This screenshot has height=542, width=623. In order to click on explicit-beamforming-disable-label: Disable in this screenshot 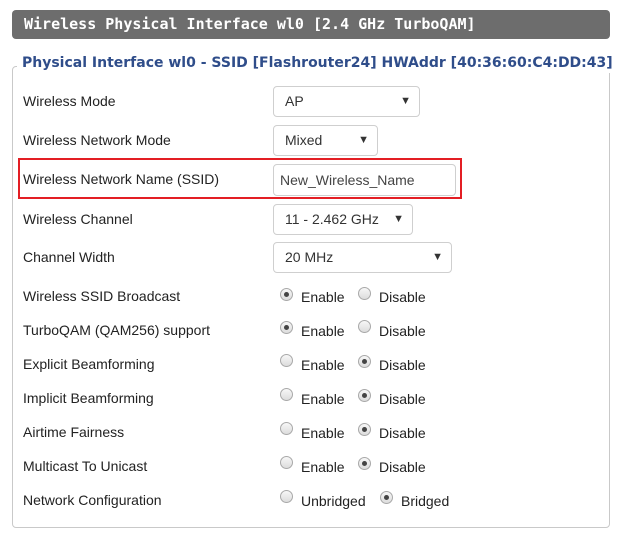, I will do `click(402, 365)`.